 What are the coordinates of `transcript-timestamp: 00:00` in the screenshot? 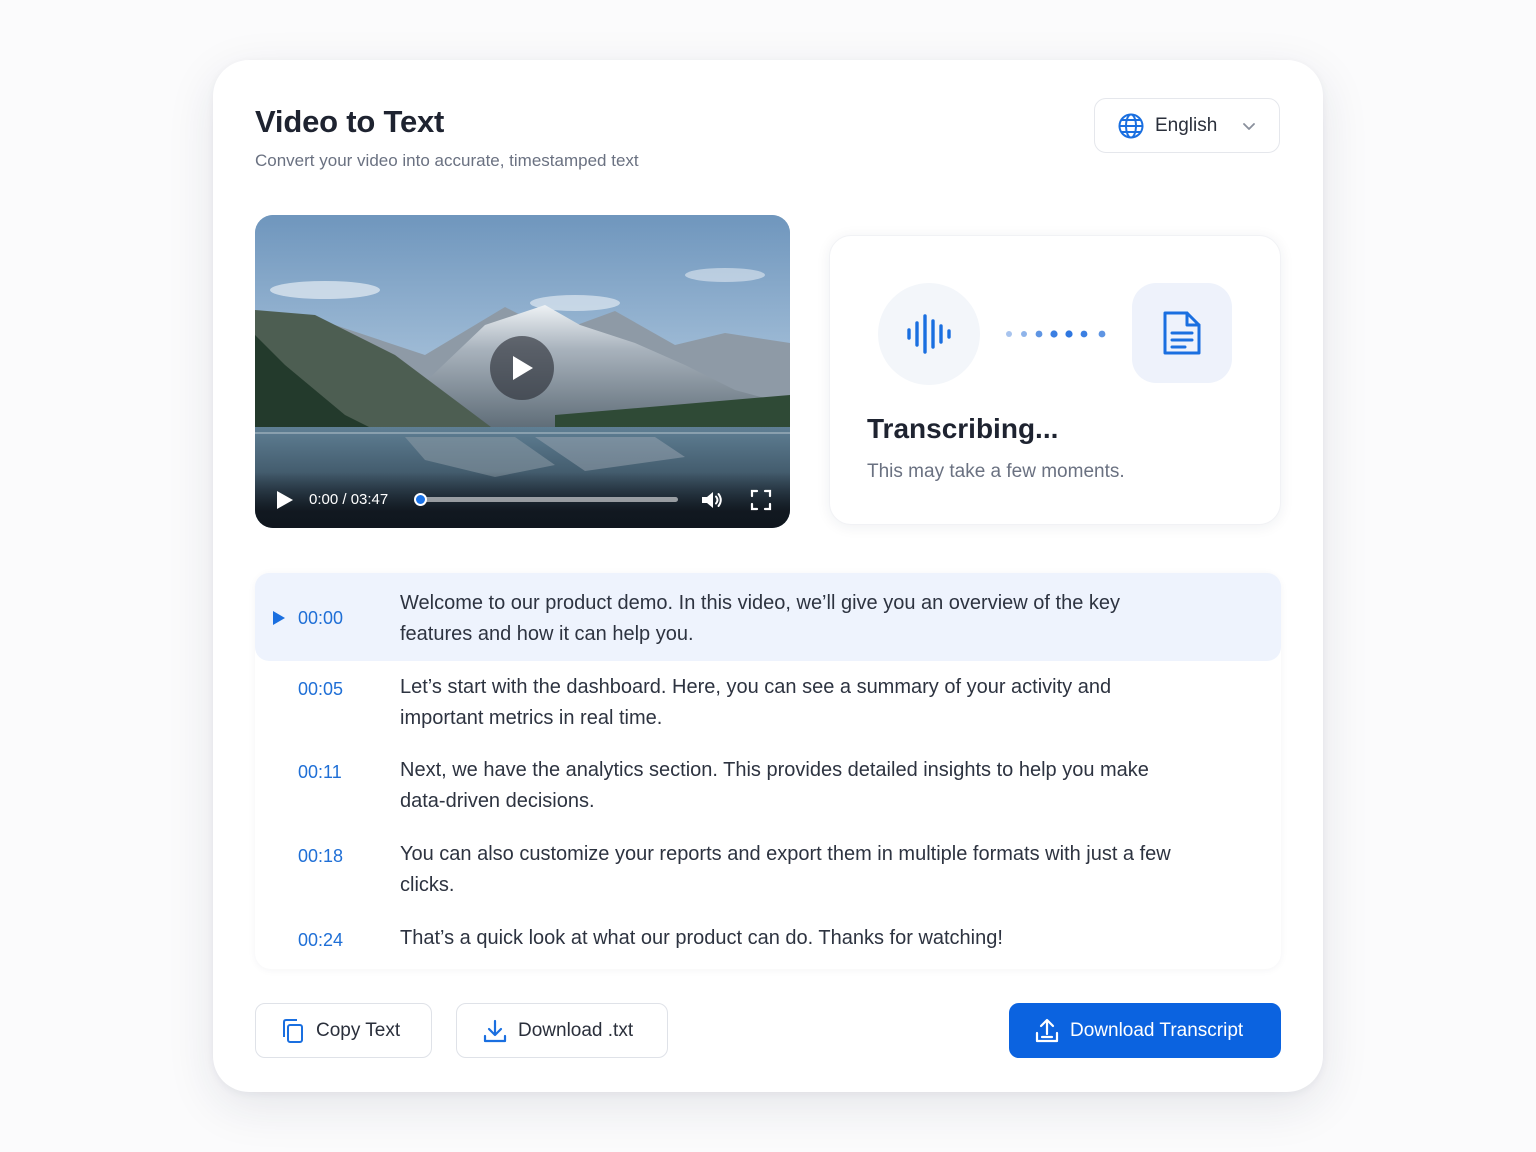 It's located at (320, 618).